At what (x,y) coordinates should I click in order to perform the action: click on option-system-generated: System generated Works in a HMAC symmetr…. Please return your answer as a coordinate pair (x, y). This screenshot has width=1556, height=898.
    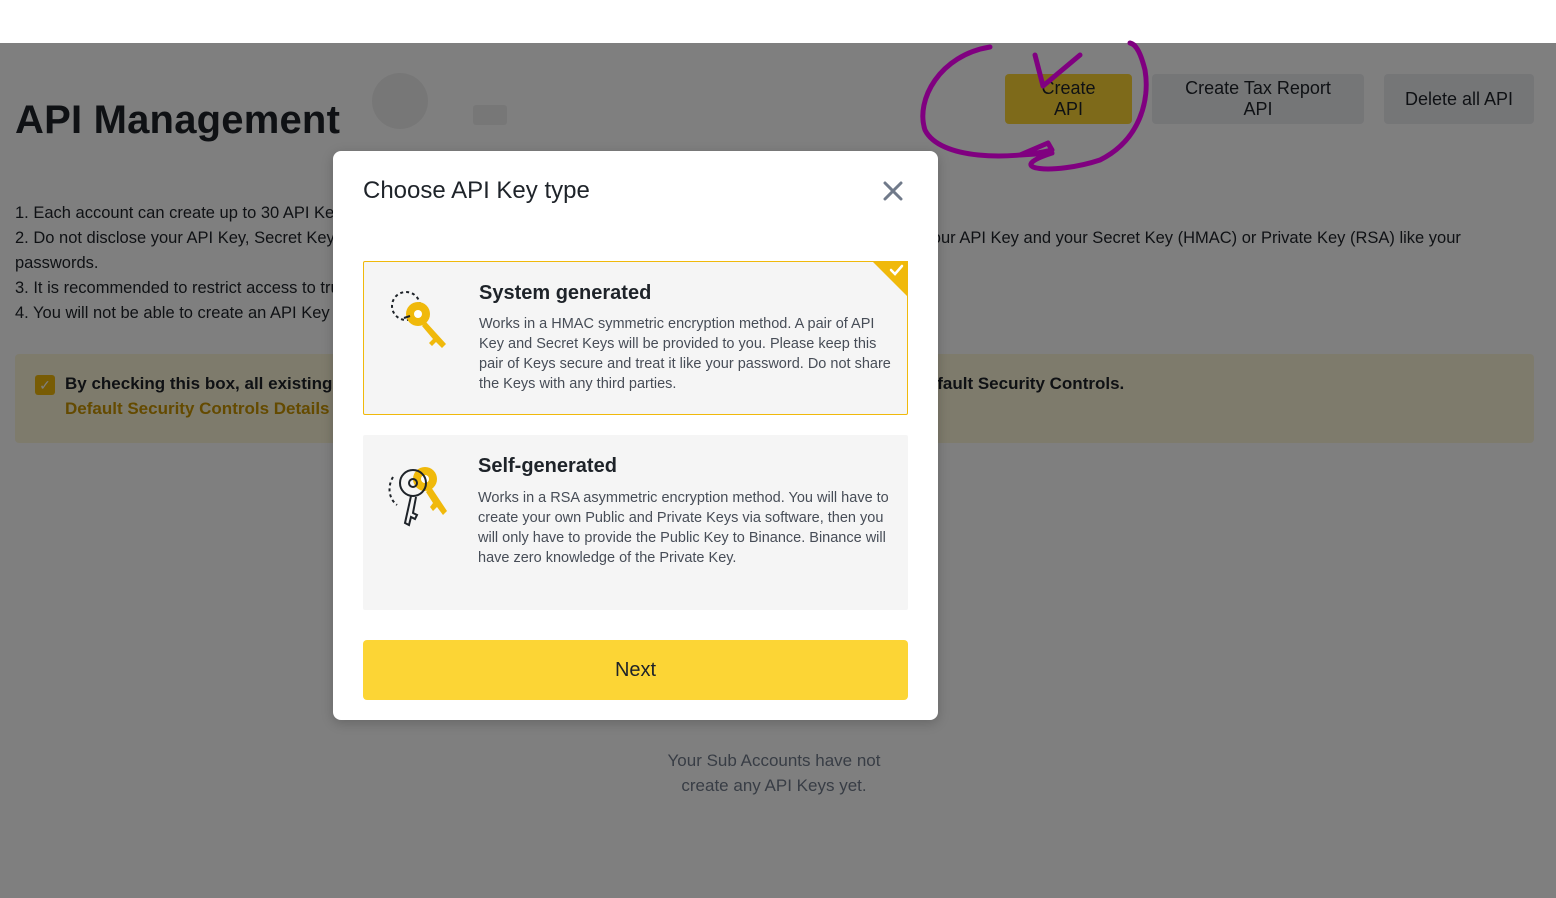
    Looking at the image, I should click on (635, 338).